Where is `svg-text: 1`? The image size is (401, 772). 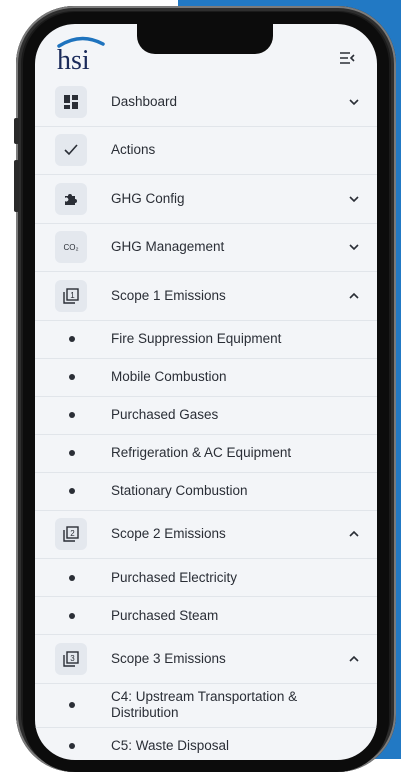
svg-text: 1 is located at coordinates (72, 295).